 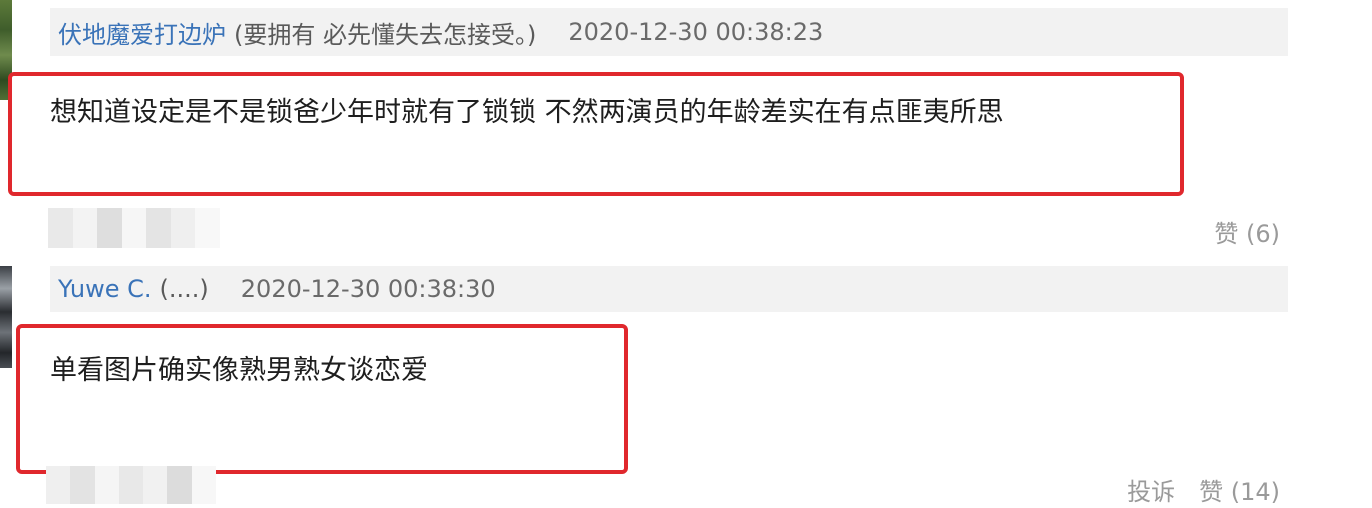 I want to click on highlight-box, so click(x=322, y=399).